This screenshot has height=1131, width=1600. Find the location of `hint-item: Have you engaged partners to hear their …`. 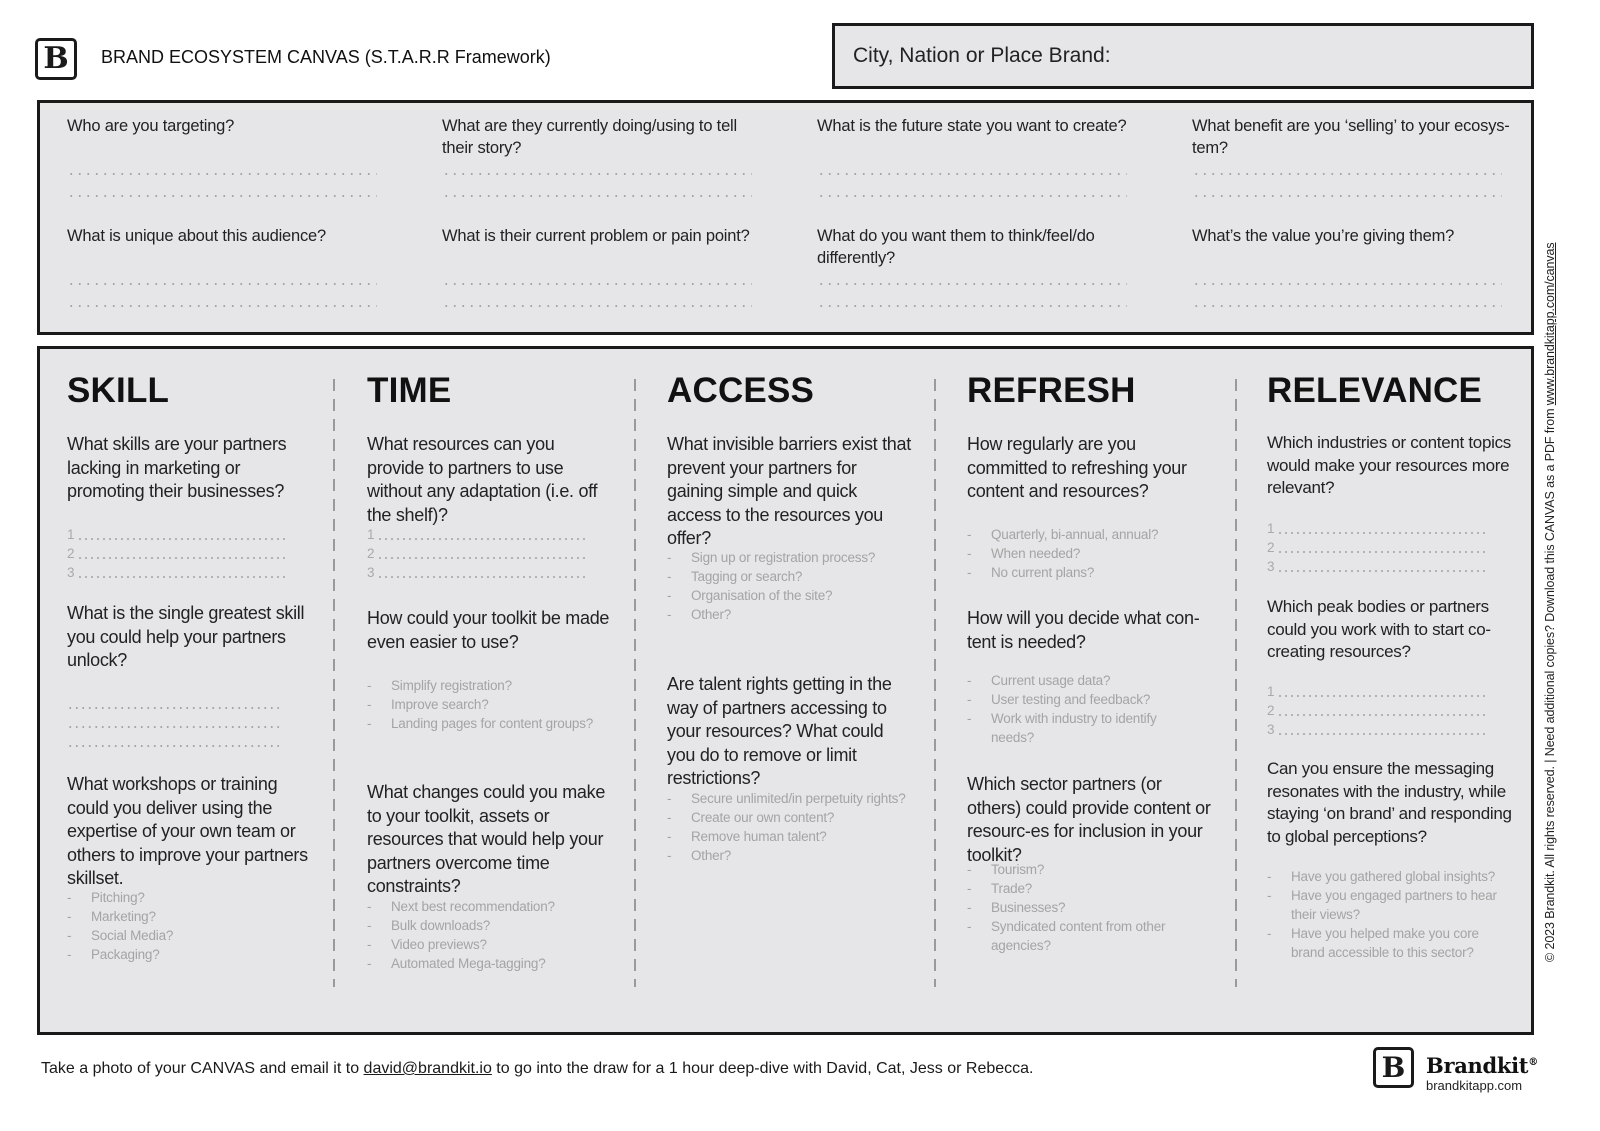

hint-item: Have you engaged partners to hear their … is located at coordinates (1382, 905).